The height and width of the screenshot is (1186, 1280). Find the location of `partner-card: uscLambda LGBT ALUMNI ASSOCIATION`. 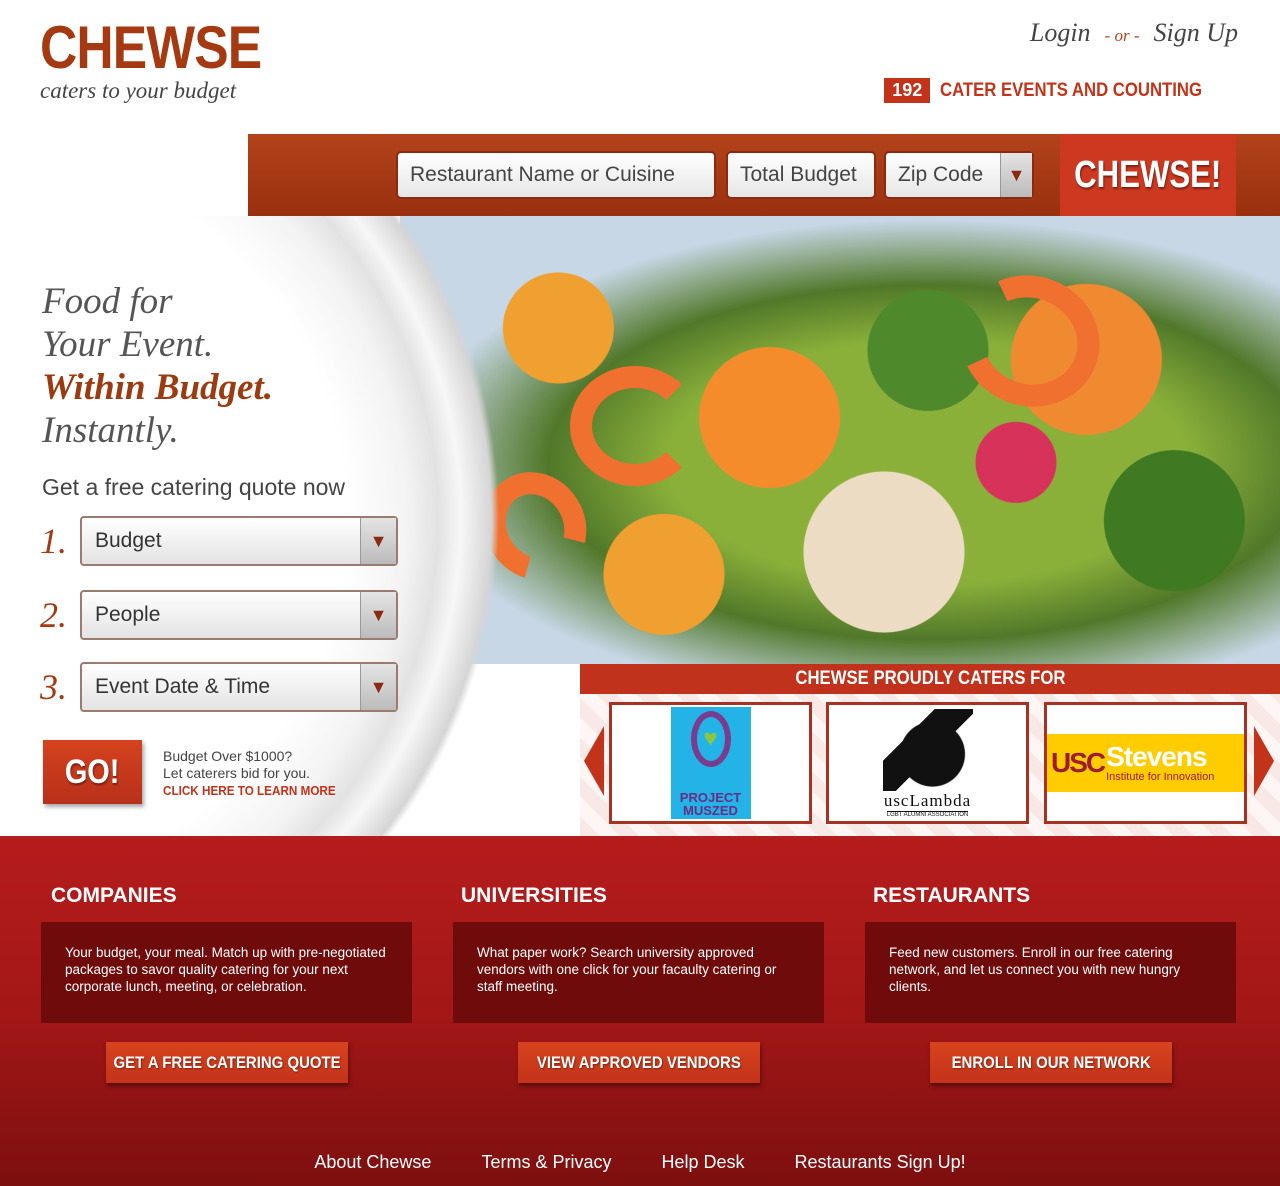

partner-card: uscLambda LGBT ALUMNI ASSOCIATION is located at coordinates (927, 763).